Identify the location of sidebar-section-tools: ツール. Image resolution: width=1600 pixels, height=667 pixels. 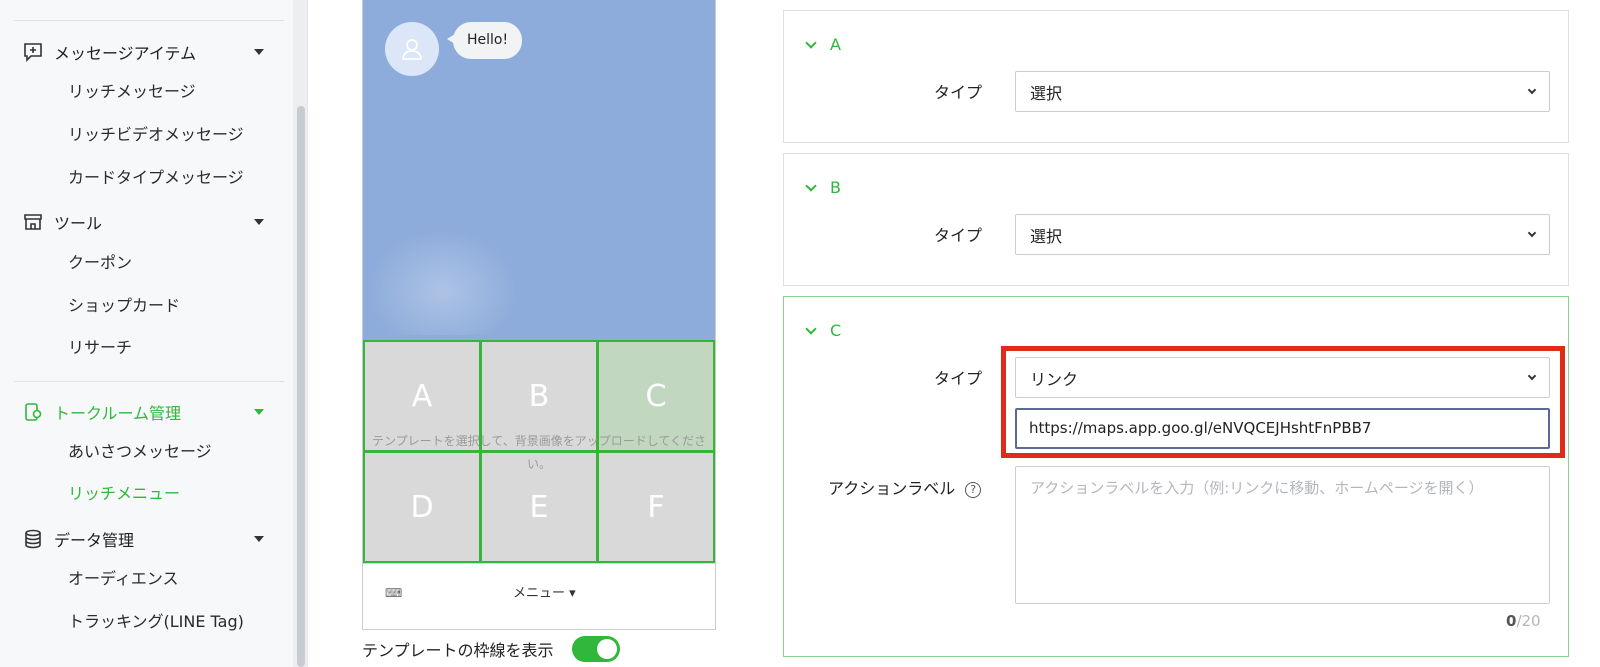
(147, 222).